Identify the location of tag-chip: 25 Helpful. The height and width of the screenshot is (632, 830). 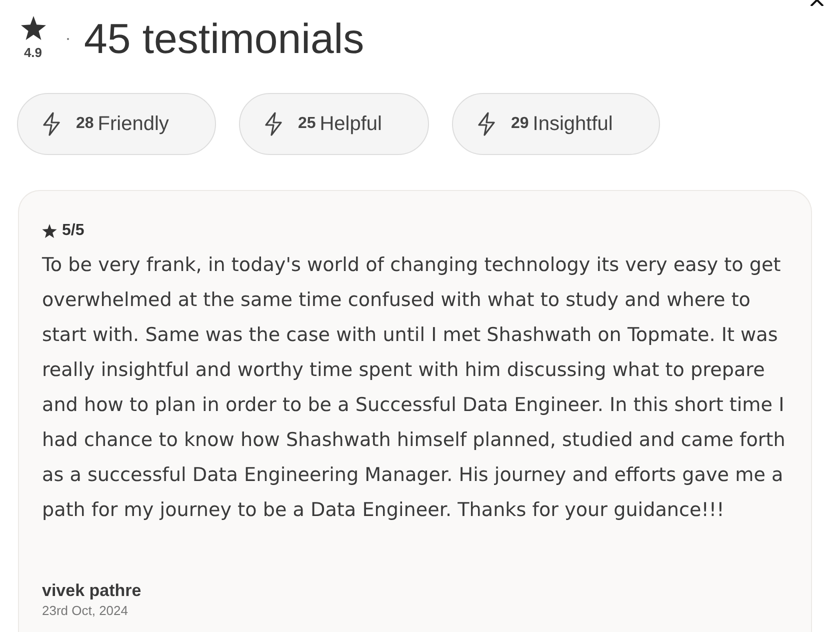
(333, 124).